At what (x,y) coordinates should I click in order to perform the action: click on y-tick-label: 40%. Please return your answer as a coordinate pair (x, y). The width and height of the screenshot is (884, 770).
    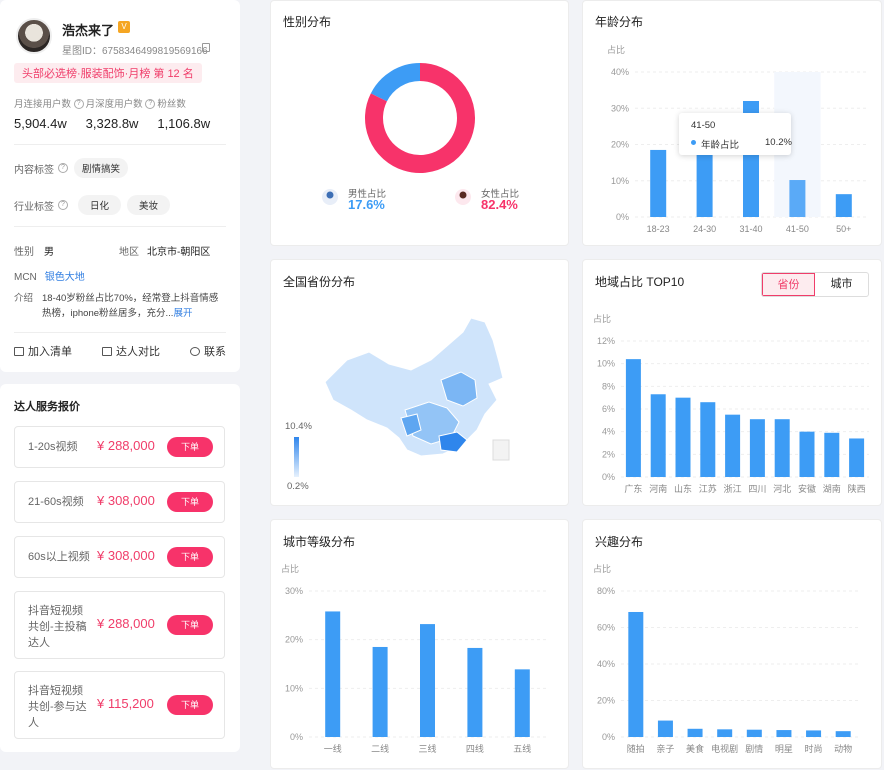
    Looking at the image, I should click on (620, 72).